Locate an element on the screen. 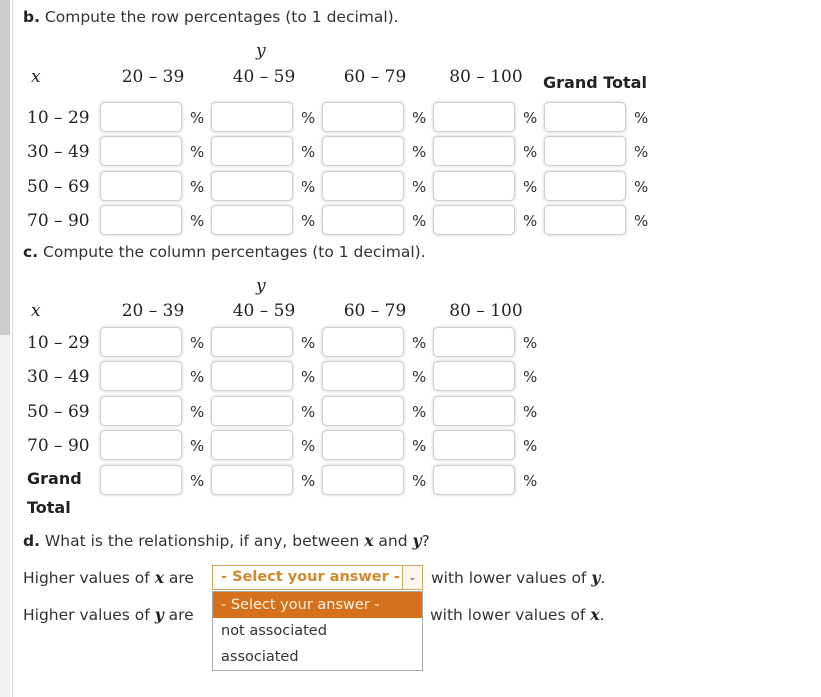  line1-after: with lower values of is located at coordinates (509, 578).